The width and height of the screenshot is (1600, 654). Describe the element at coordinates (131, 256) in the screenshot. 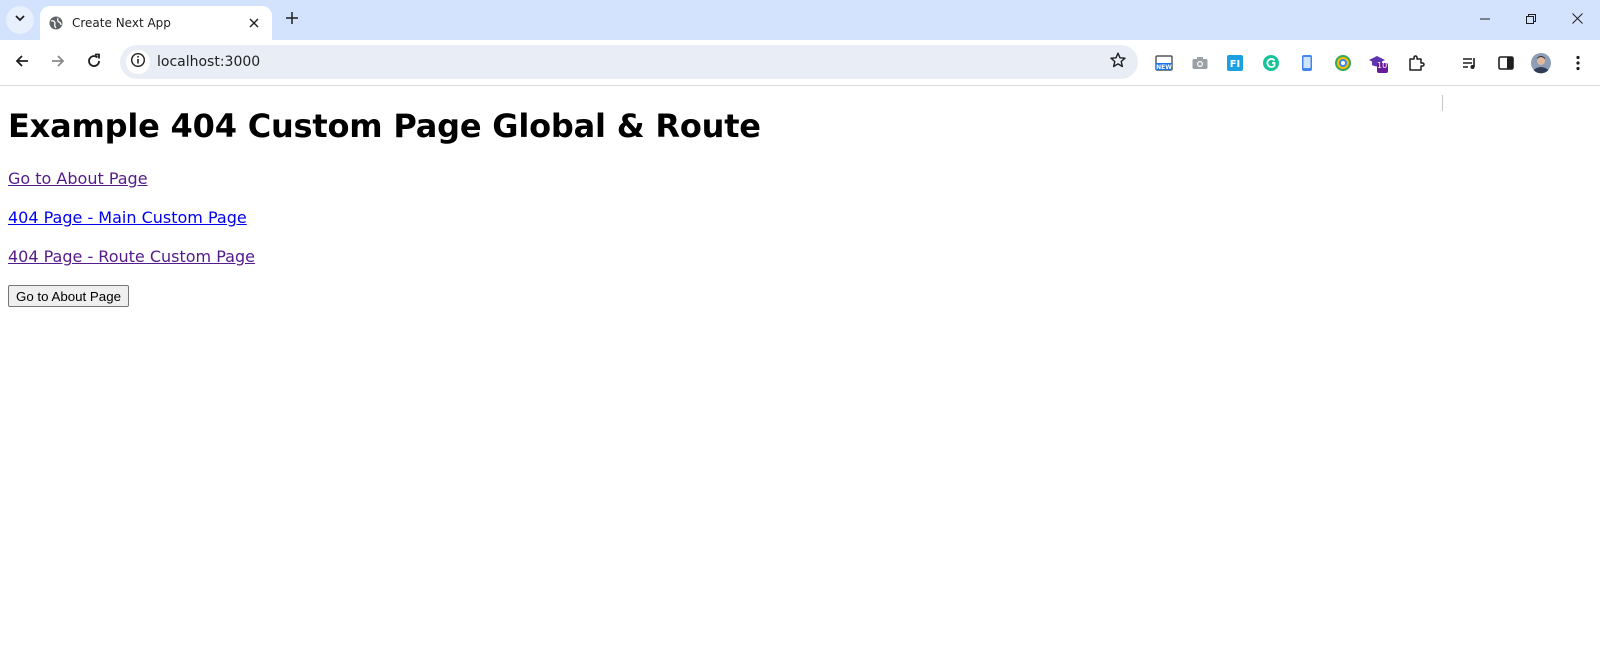

I see `route-custom-404-link: 404 Page - Route Custom Page` at that location.